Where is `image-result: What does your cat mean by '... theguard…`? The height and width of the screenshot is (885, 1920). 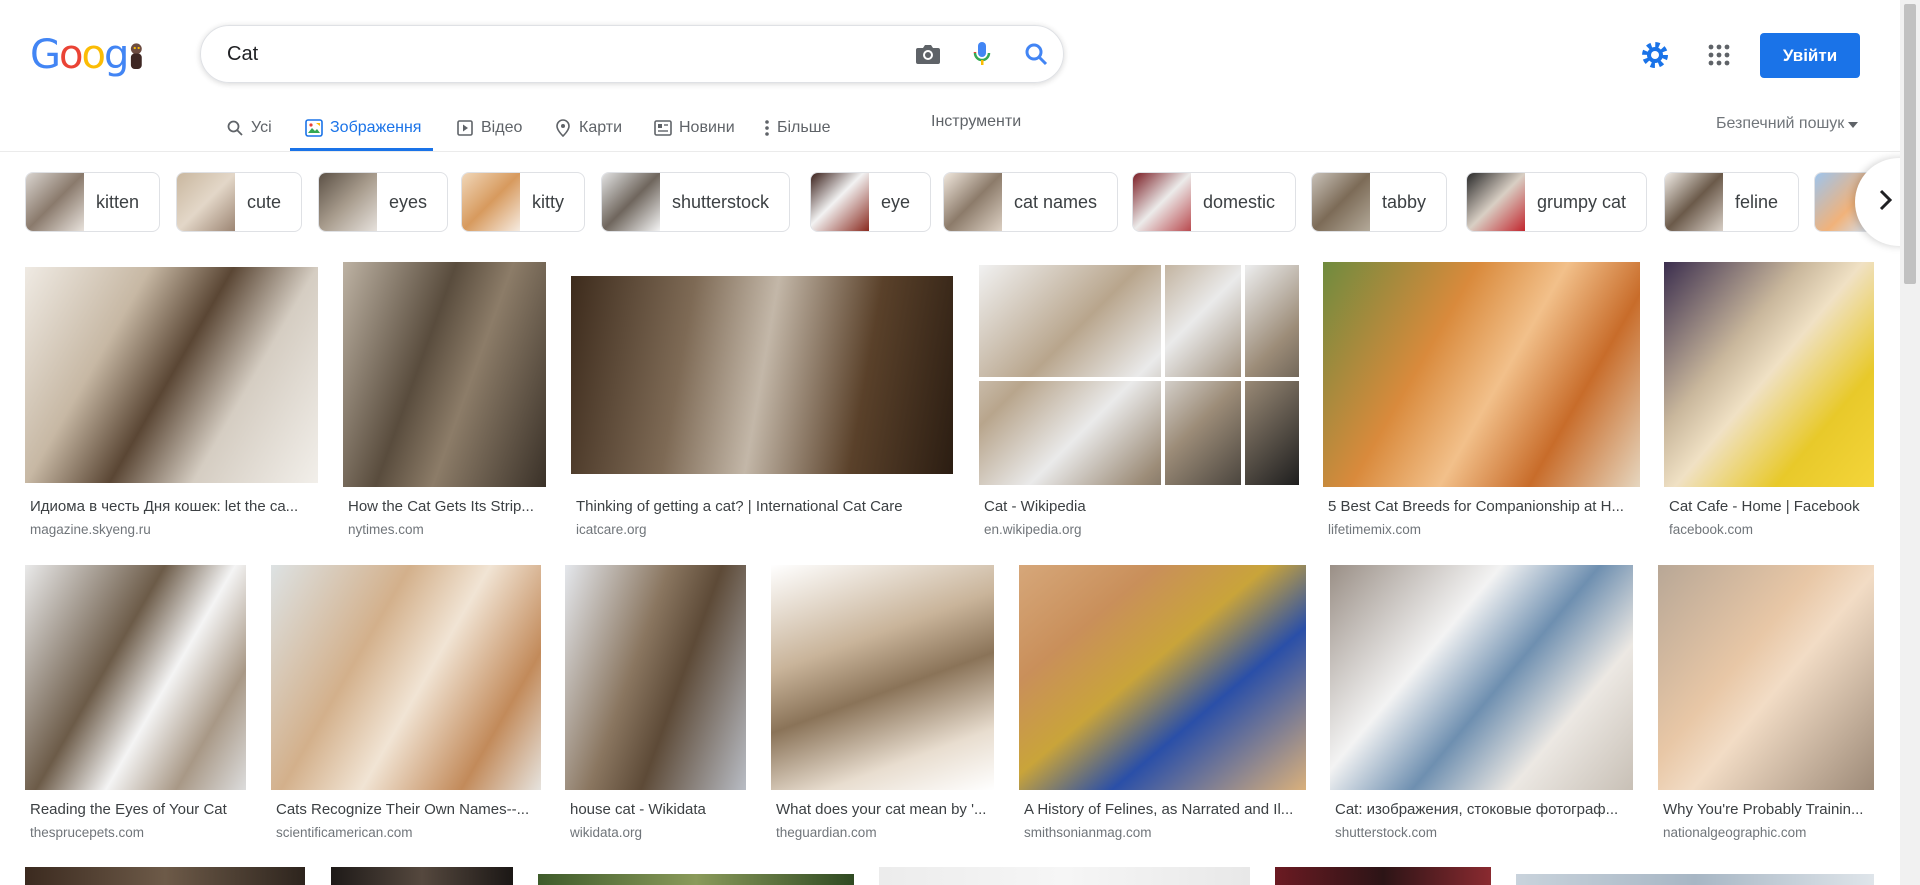
image-result: What does your cat mean by '... theguard… is located at coordinates (882, 705).